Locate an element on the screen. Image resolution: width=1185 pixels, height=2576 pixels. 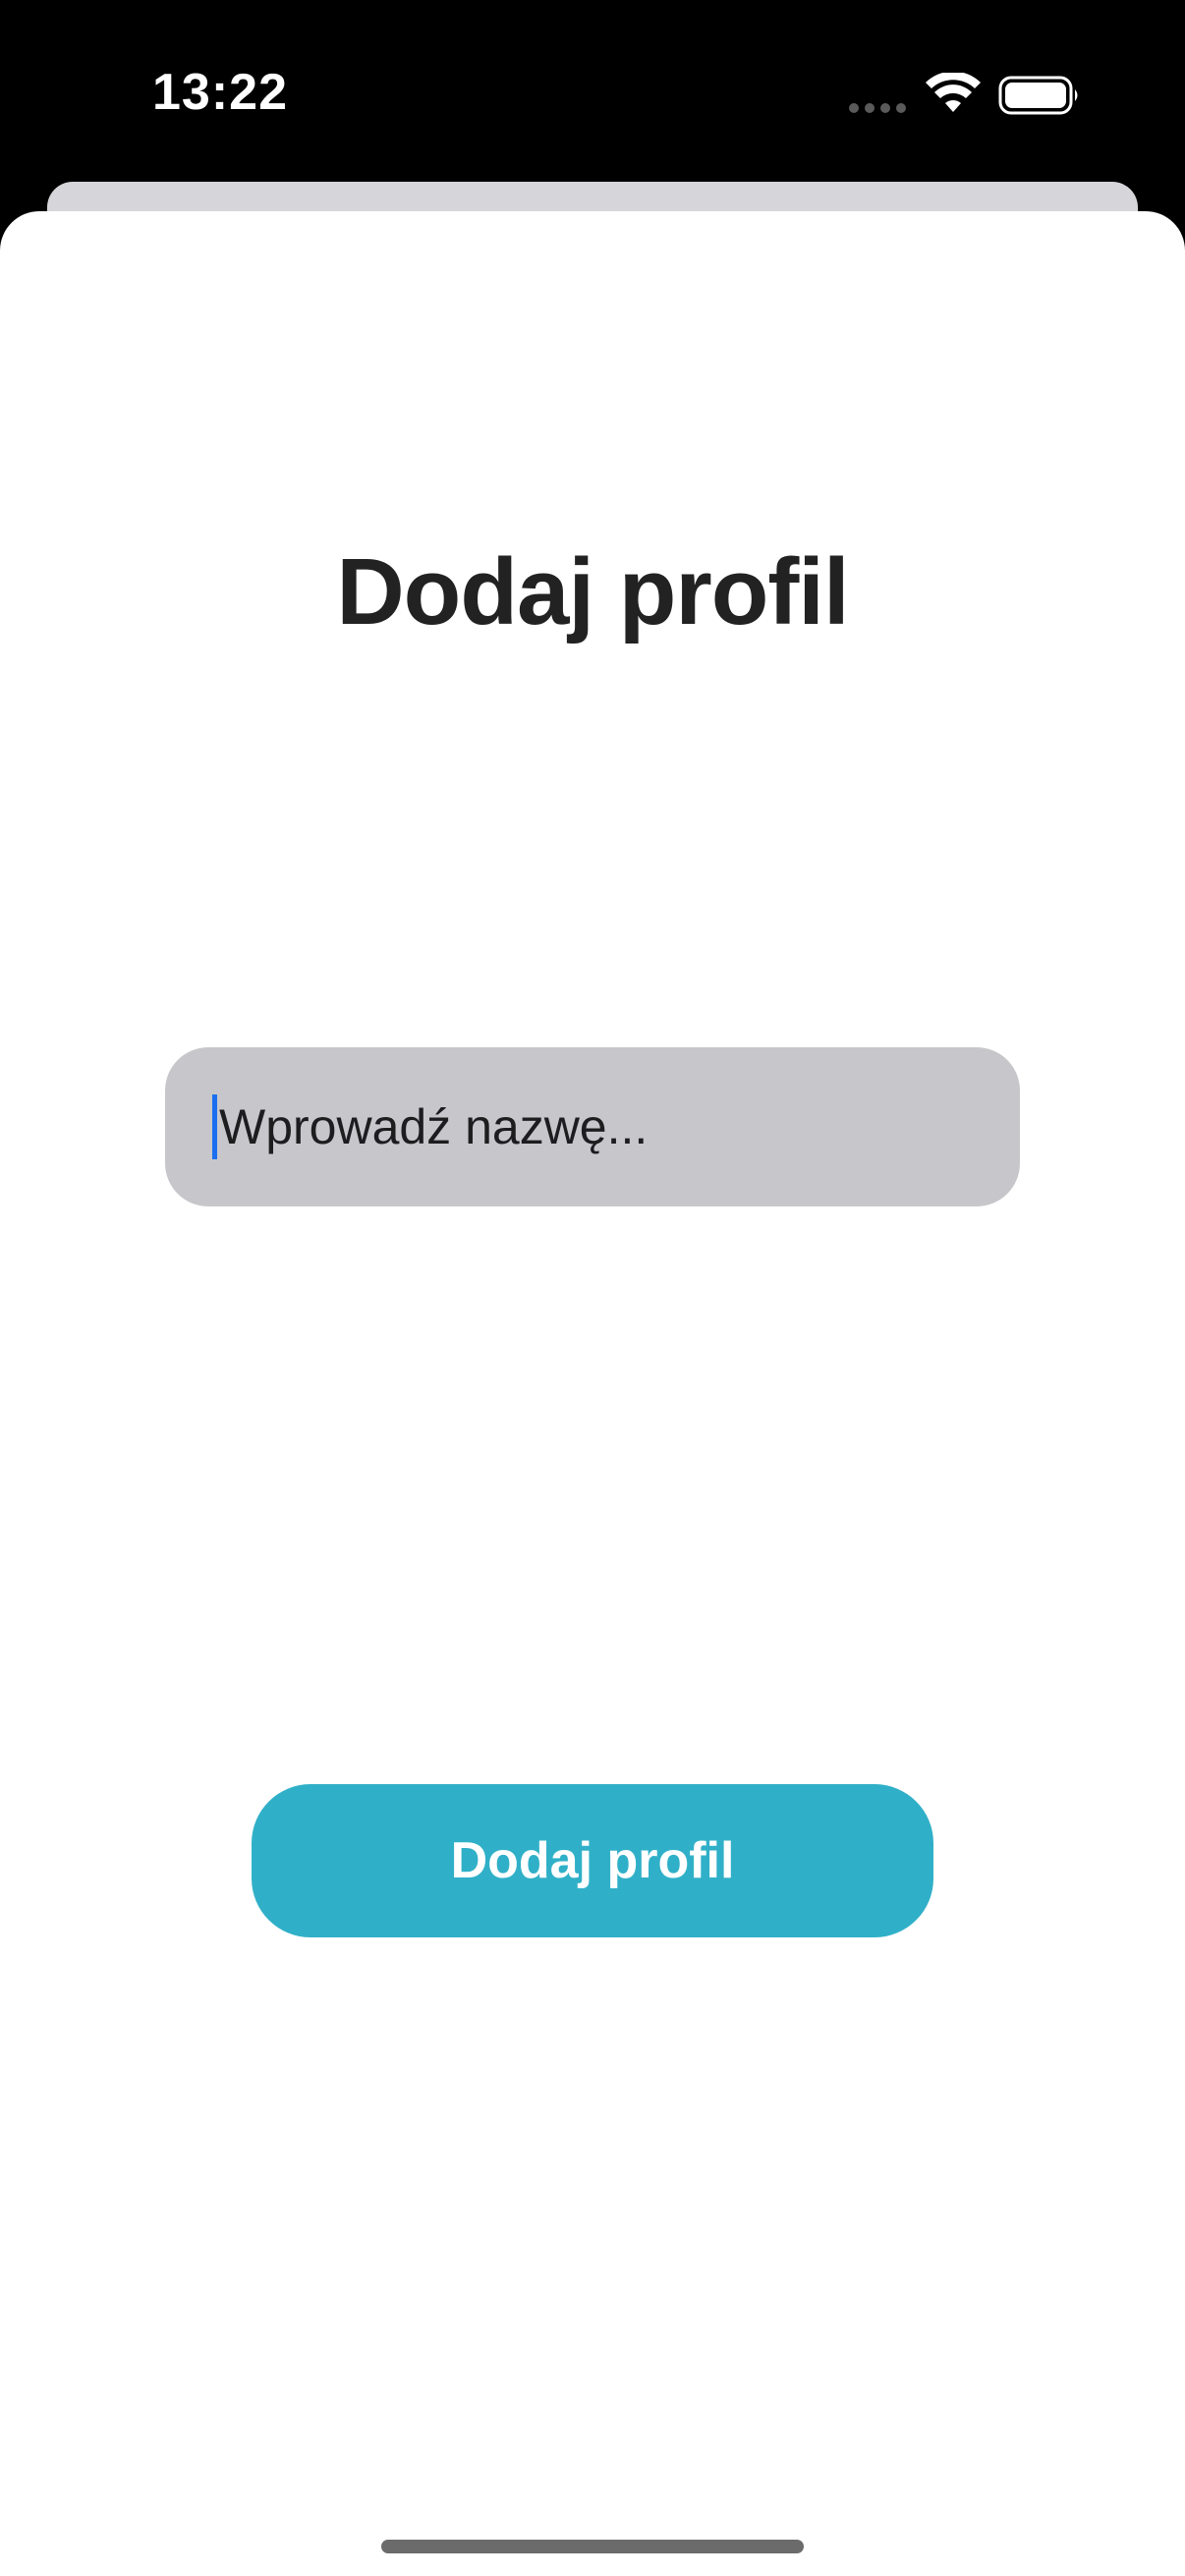
status-bar: 13:22 is located at coordinates (592, 93).